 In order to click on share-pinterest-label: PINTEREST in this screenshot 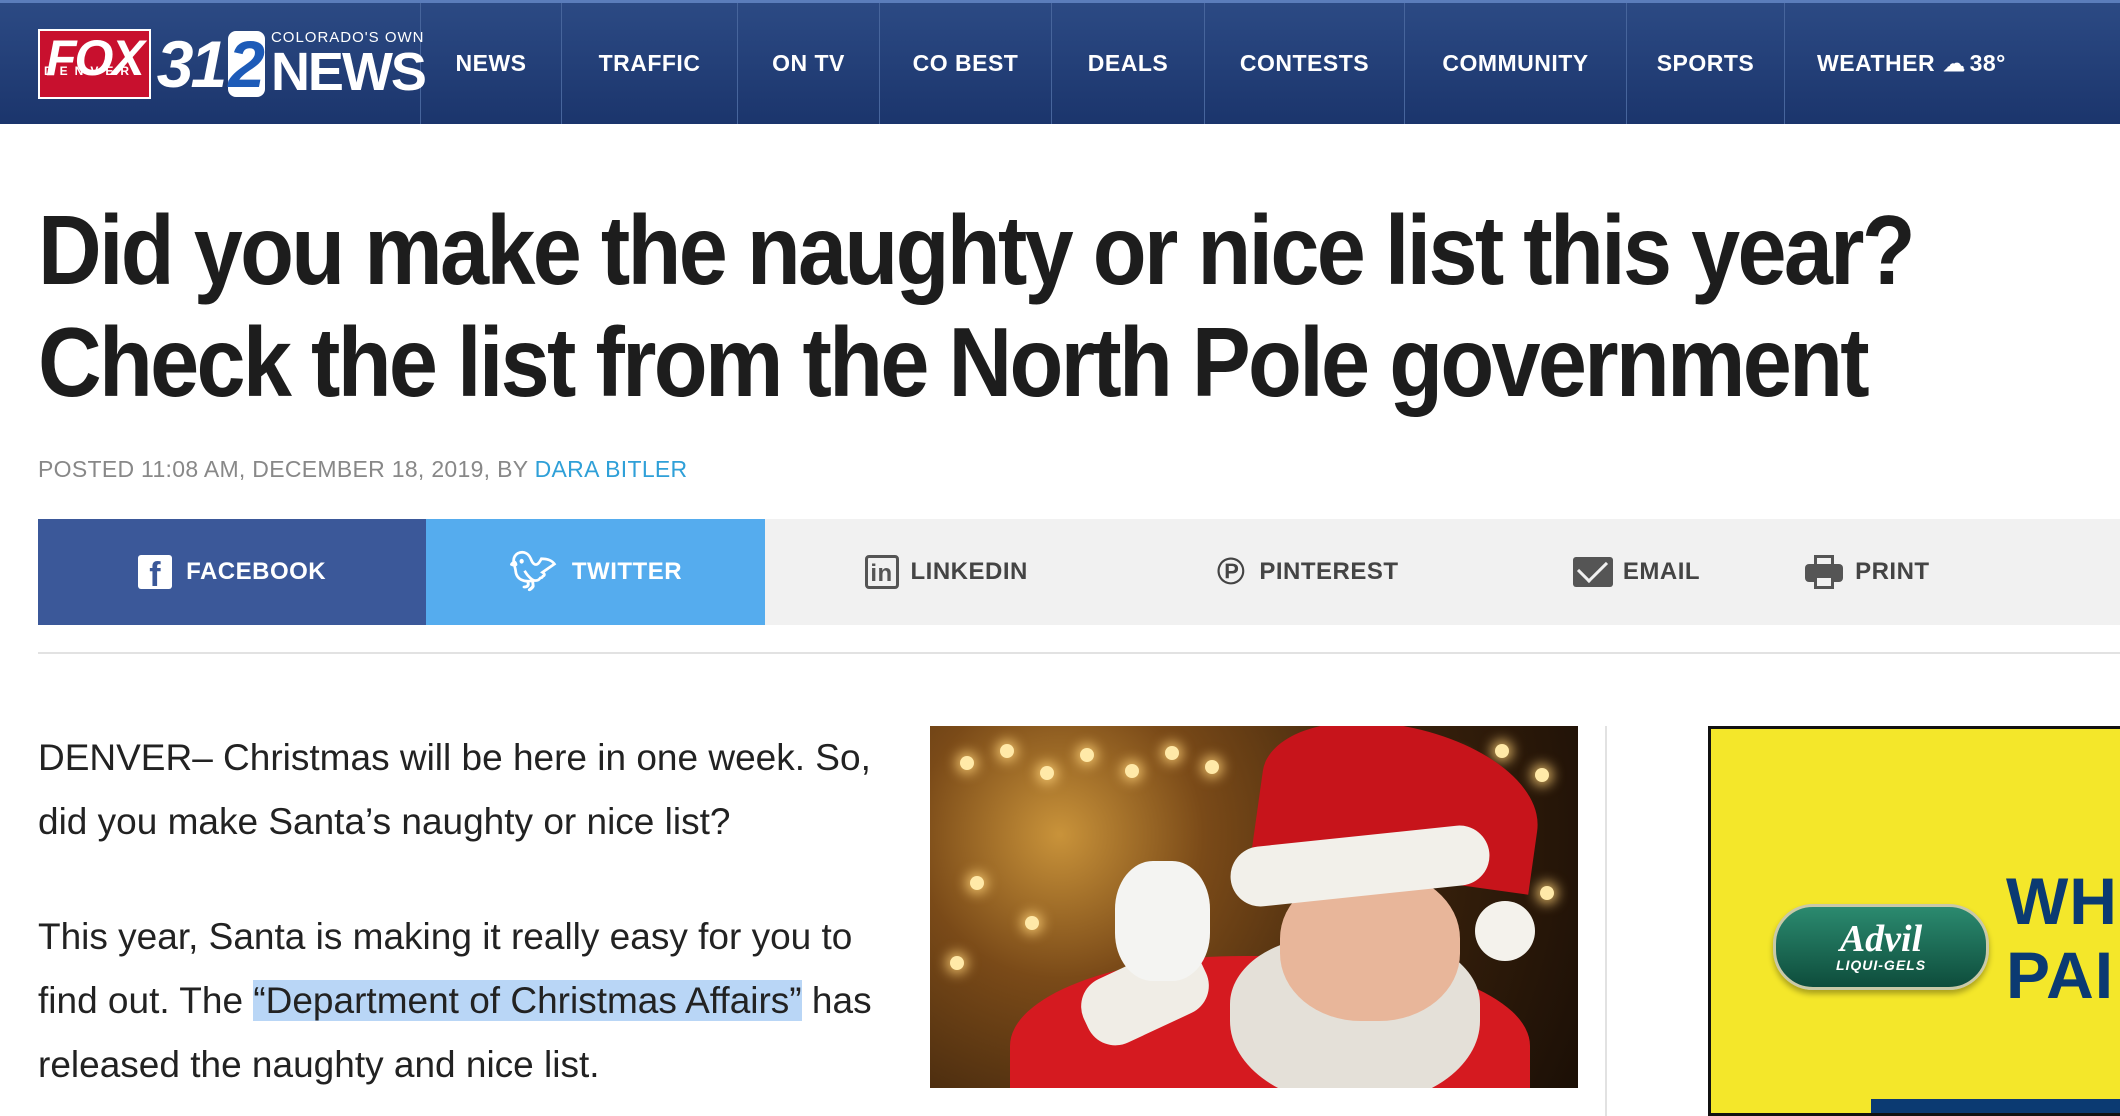, I will do `click(1329, 571)`.